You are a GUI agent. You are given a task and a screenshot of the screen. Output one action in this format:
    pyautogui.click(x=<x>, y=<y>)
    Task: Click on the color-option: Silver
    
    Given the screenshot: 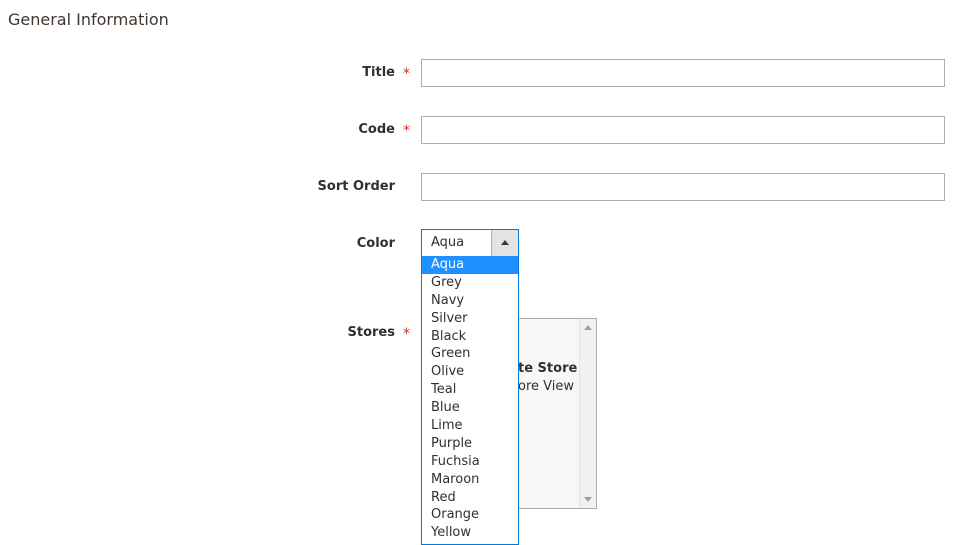 What is the action you would take?
    pyautogui.click(x=470, y=319)
    